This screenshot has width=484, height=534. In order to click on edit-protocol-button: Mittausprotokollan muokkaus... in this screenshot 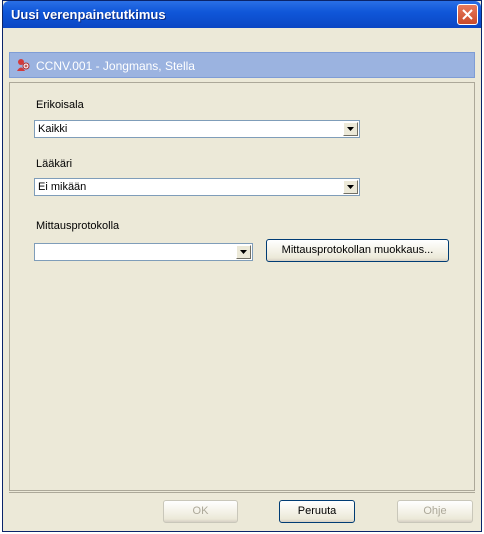, I will do `click(357, 250)`.